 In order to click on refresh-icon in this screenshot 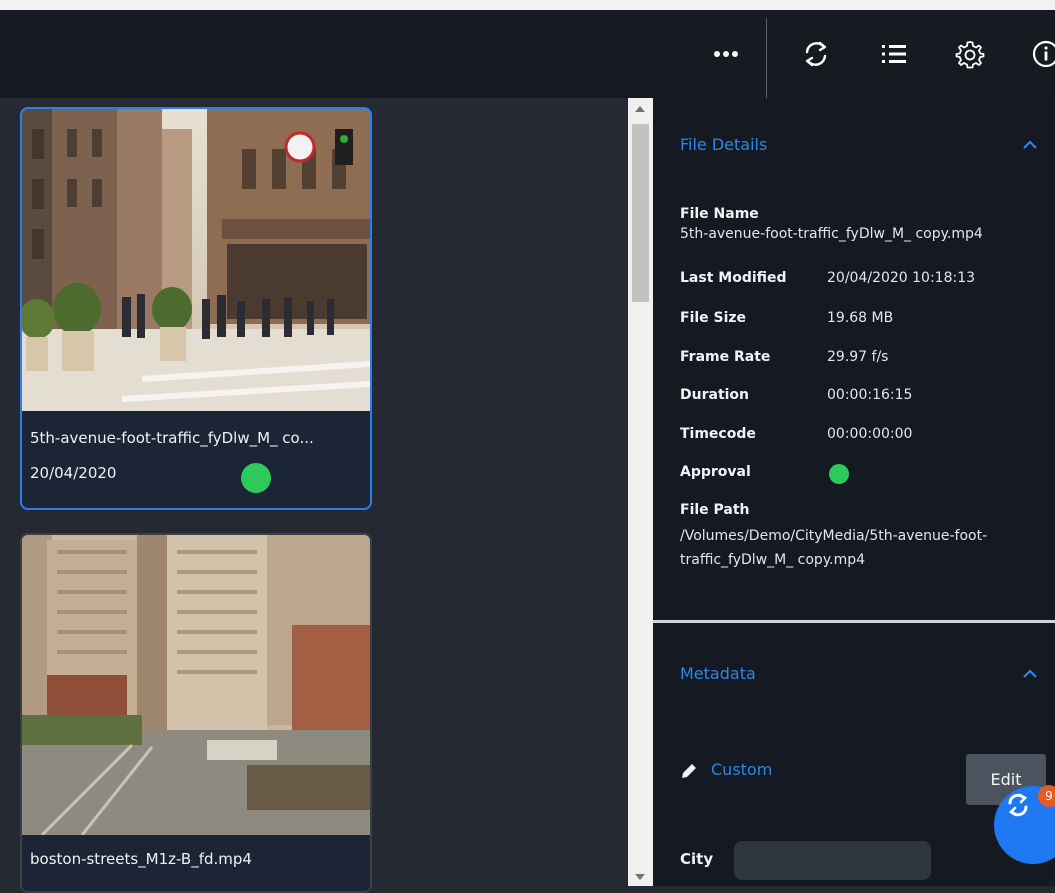, I will do `click(816, 54)`.